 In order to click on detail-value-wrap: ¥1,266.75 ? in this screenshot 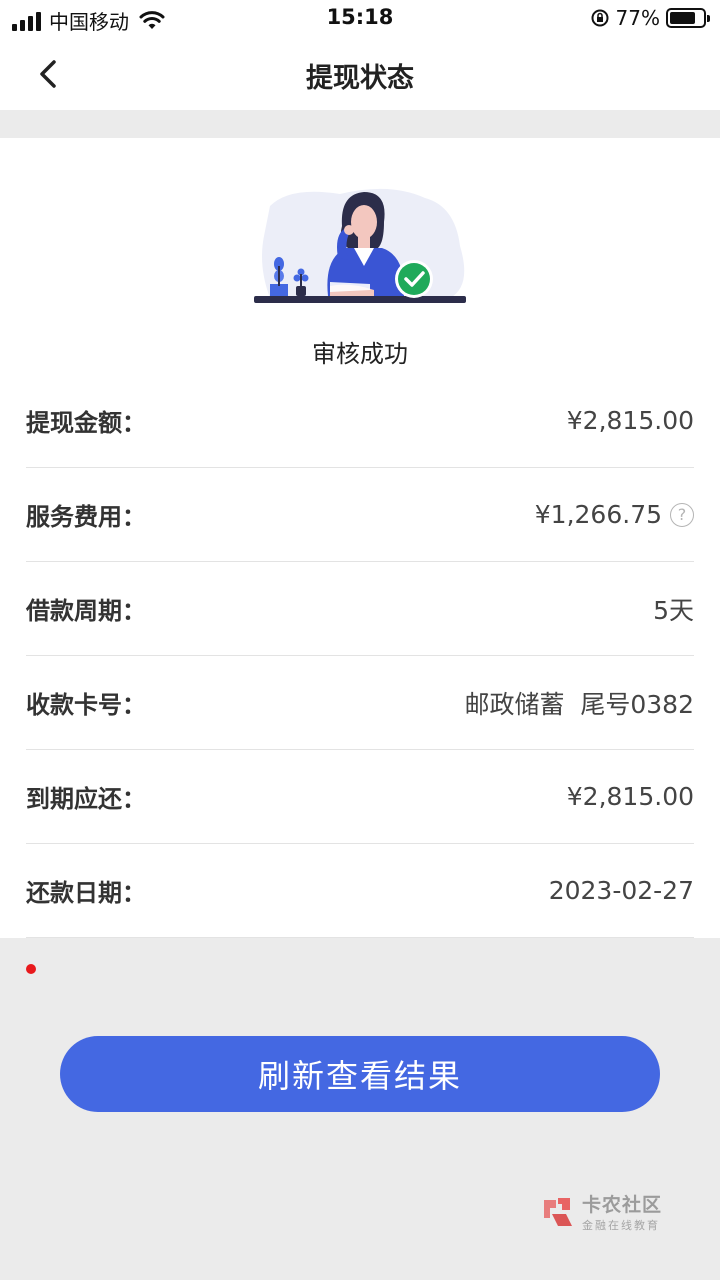, I will do `click(614, 514)`.